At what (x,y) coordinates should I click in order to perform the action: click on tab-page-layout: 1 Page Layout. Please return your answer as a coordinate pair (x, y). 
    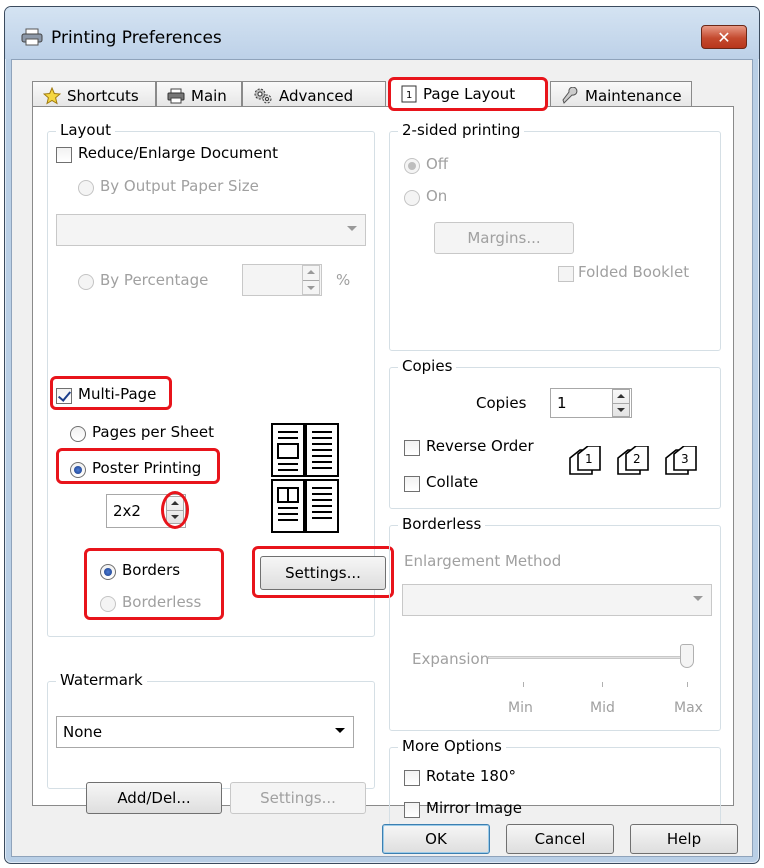
    Looking at the image, I should click on (468, 94).